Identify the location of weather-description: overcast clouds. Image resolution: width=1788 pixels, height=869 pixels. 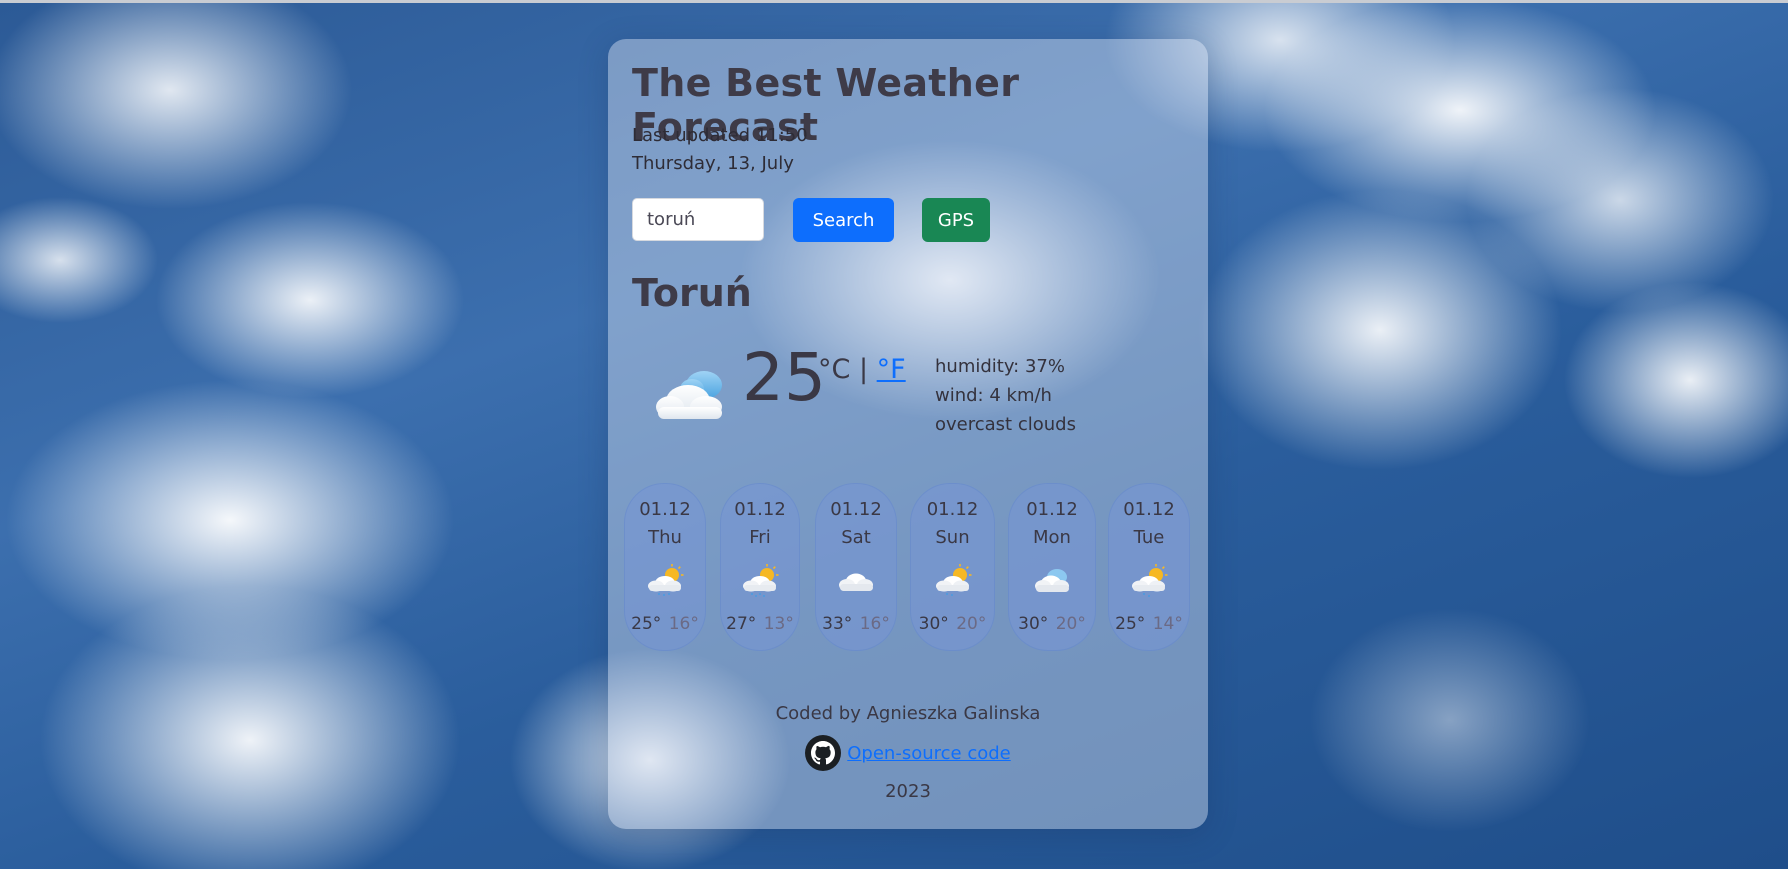
(1005, 424).